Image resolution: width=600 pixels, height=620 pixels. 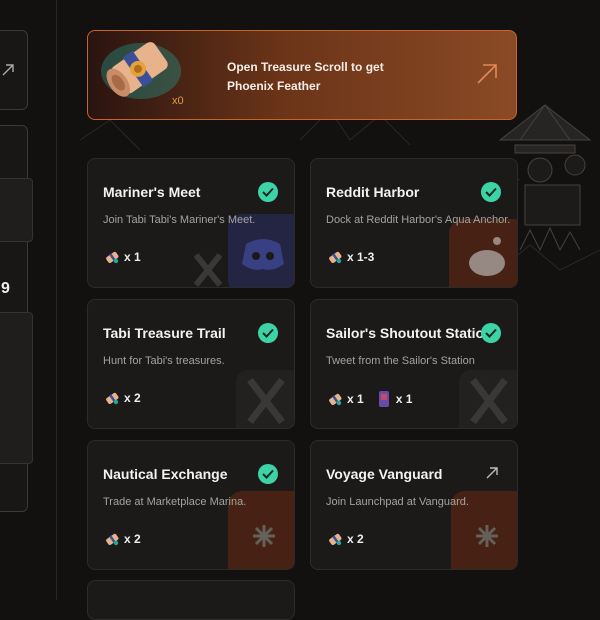 I want to click on card-reward: x 1, so click(x=126, y=257).